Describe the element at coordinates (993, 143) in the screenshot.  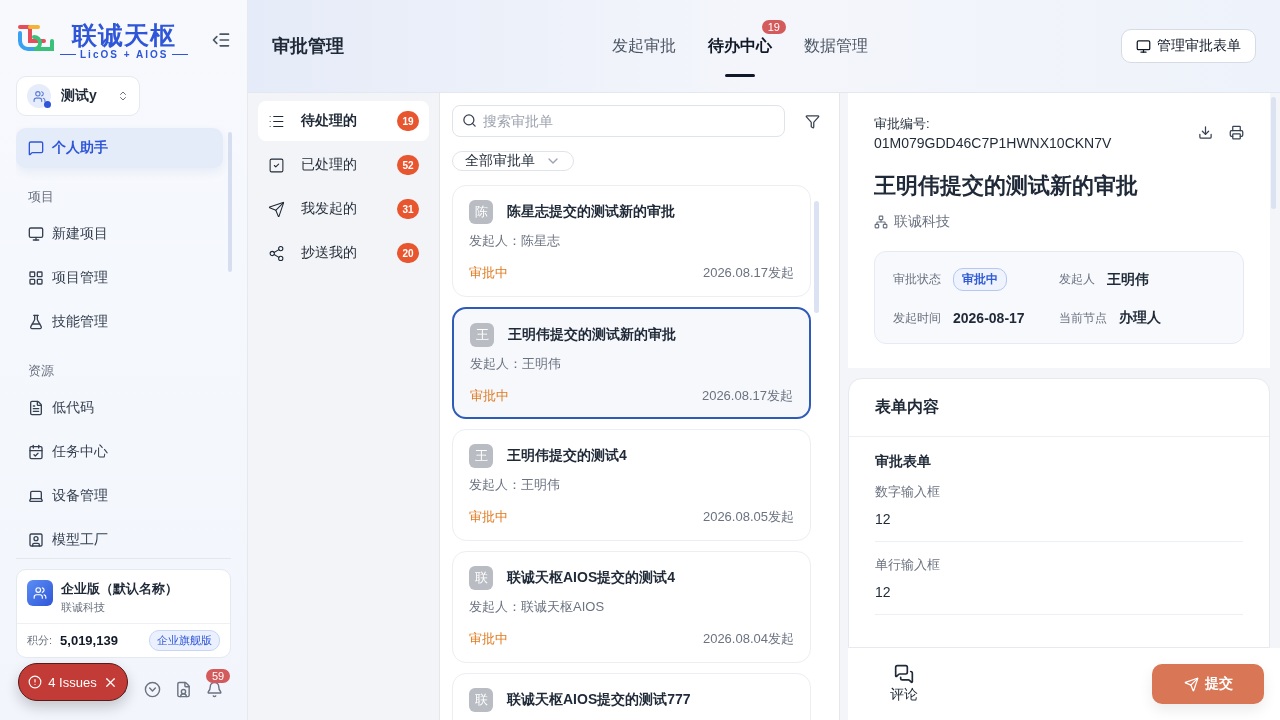
I see `approval-number: 01M079GDD46C7P1HWNX10CKN7V` at that location.